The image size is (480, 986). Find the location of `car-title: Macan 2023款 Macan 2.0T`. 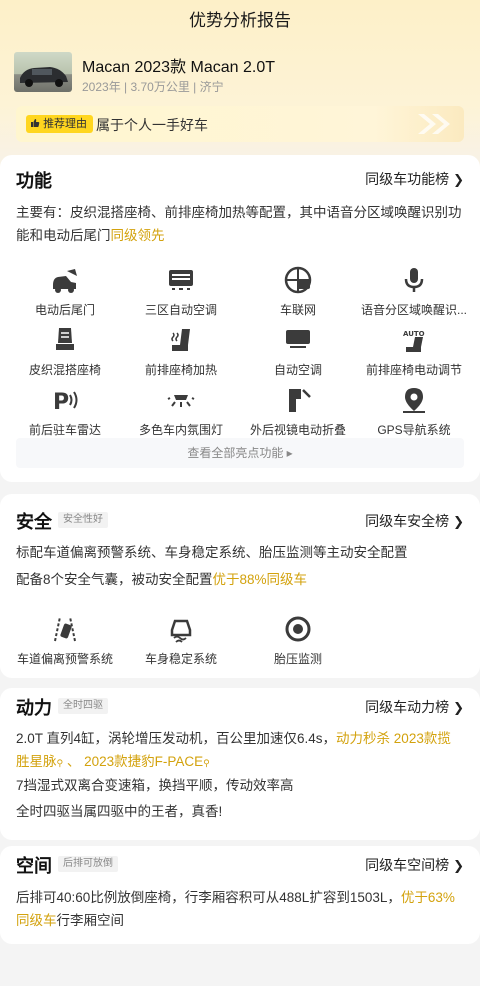

car-title: Macan 2023款 Macan 2.0T is located at coordinates (178, 67).